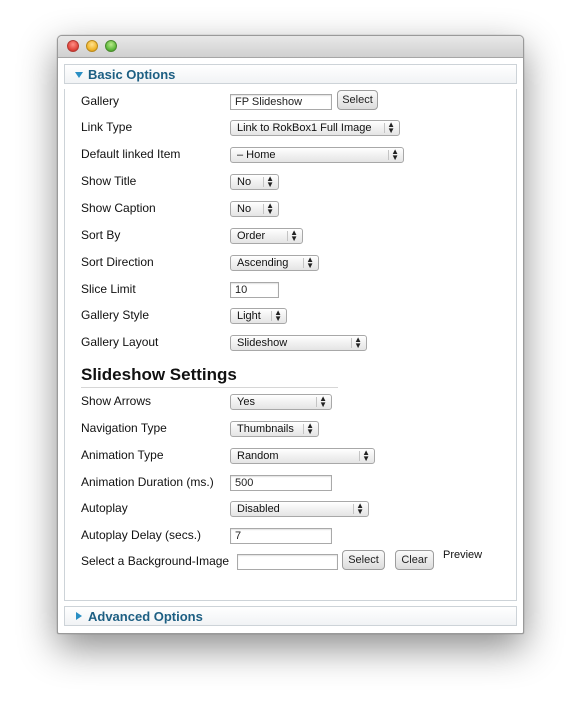  I want to click on animation-duration-label: Animation Duration (ms.), so click(147, 482).